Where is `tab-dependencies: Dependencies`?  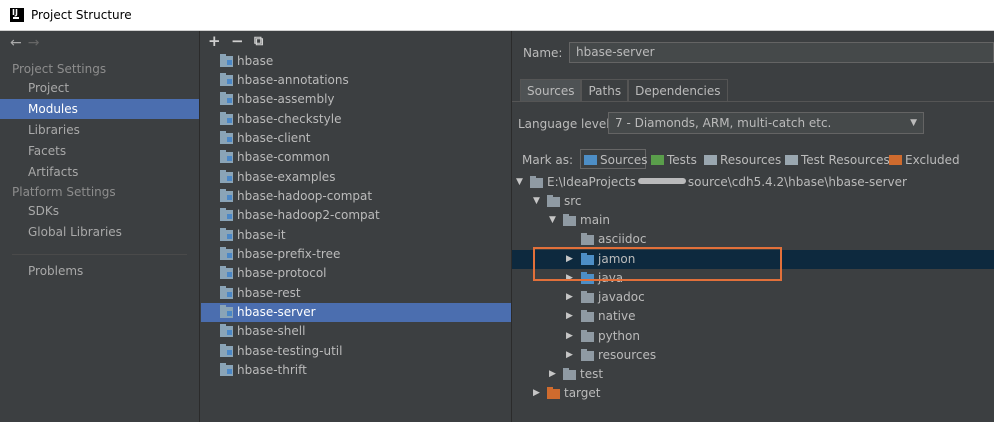
tab-dependencies: Dependencies is located at coordinates (678, 90).